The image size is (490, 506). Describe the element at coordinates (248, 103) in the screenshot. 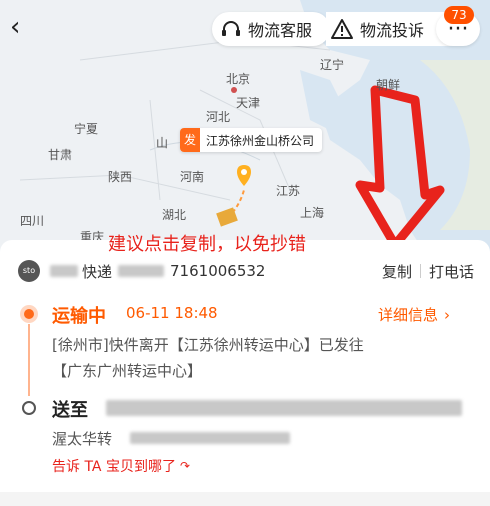

I see `map-label-tianjin: 天津` at that location.